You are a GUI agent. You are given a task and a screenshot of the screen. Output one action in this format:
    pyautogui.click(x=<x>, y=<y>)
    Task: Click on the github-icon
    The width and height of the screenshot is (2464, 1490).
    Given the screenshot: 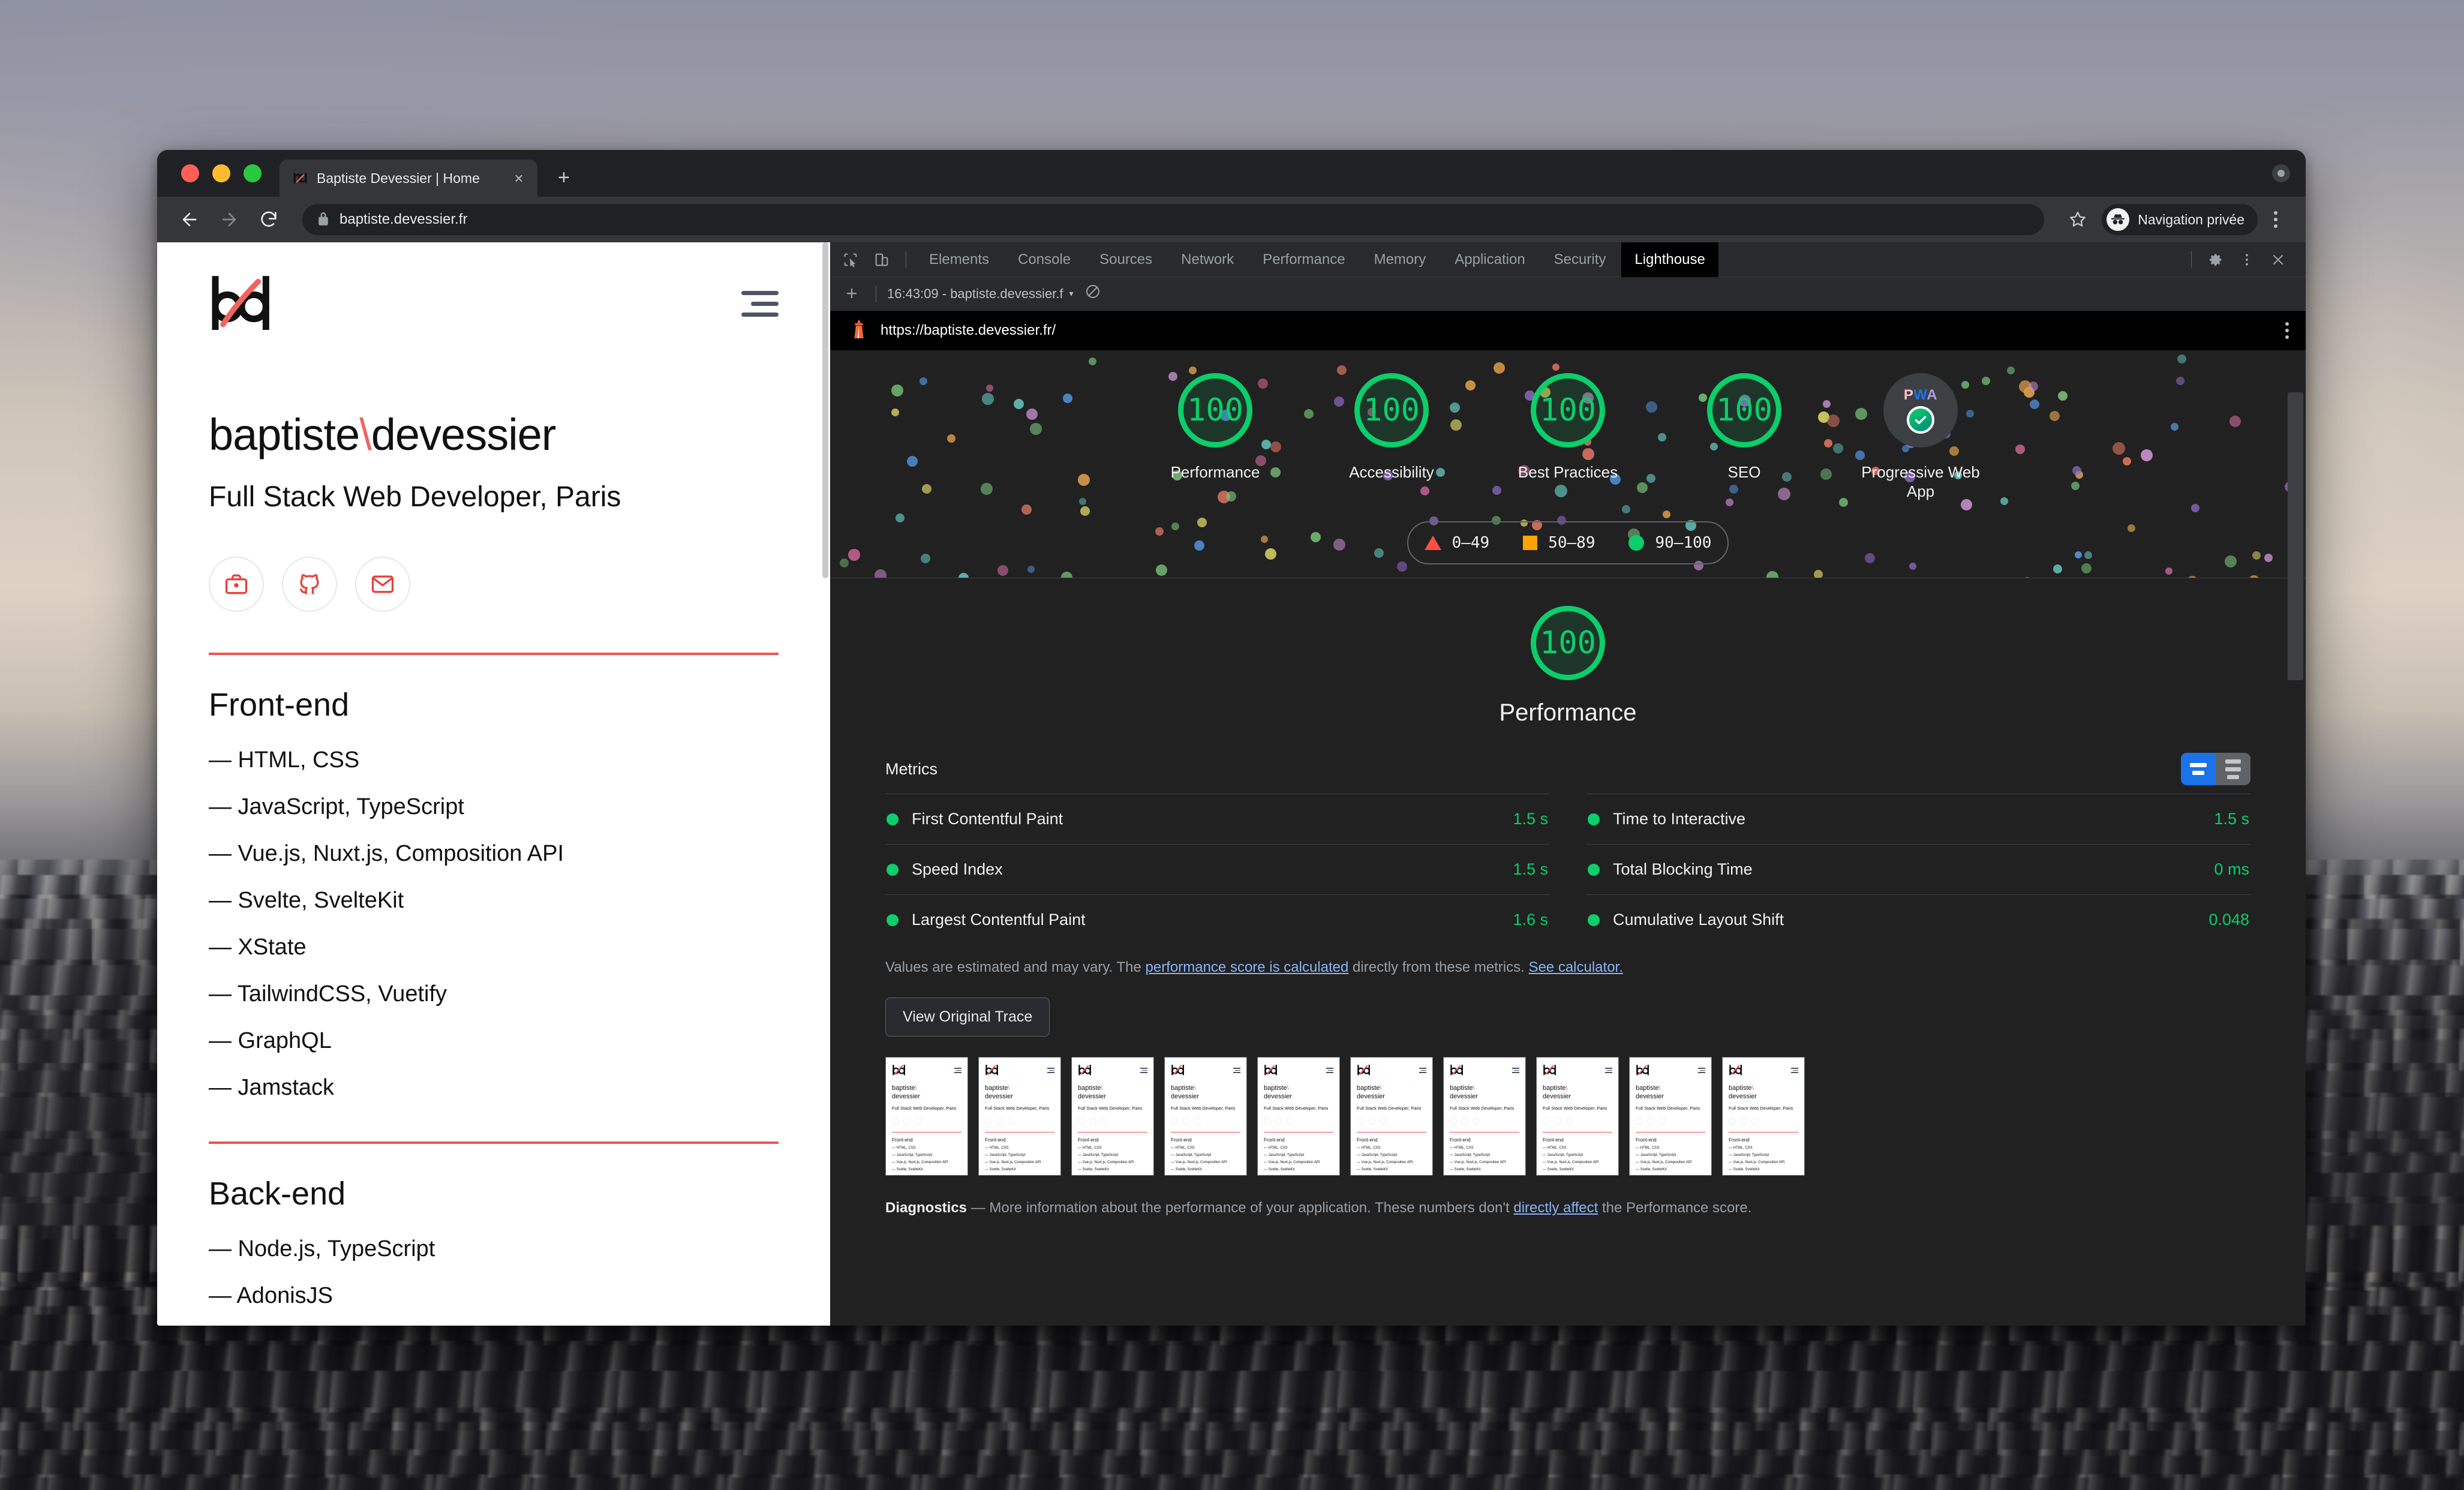 What is the action you would take?
    pyautogui.click(x=309, y=584)
    